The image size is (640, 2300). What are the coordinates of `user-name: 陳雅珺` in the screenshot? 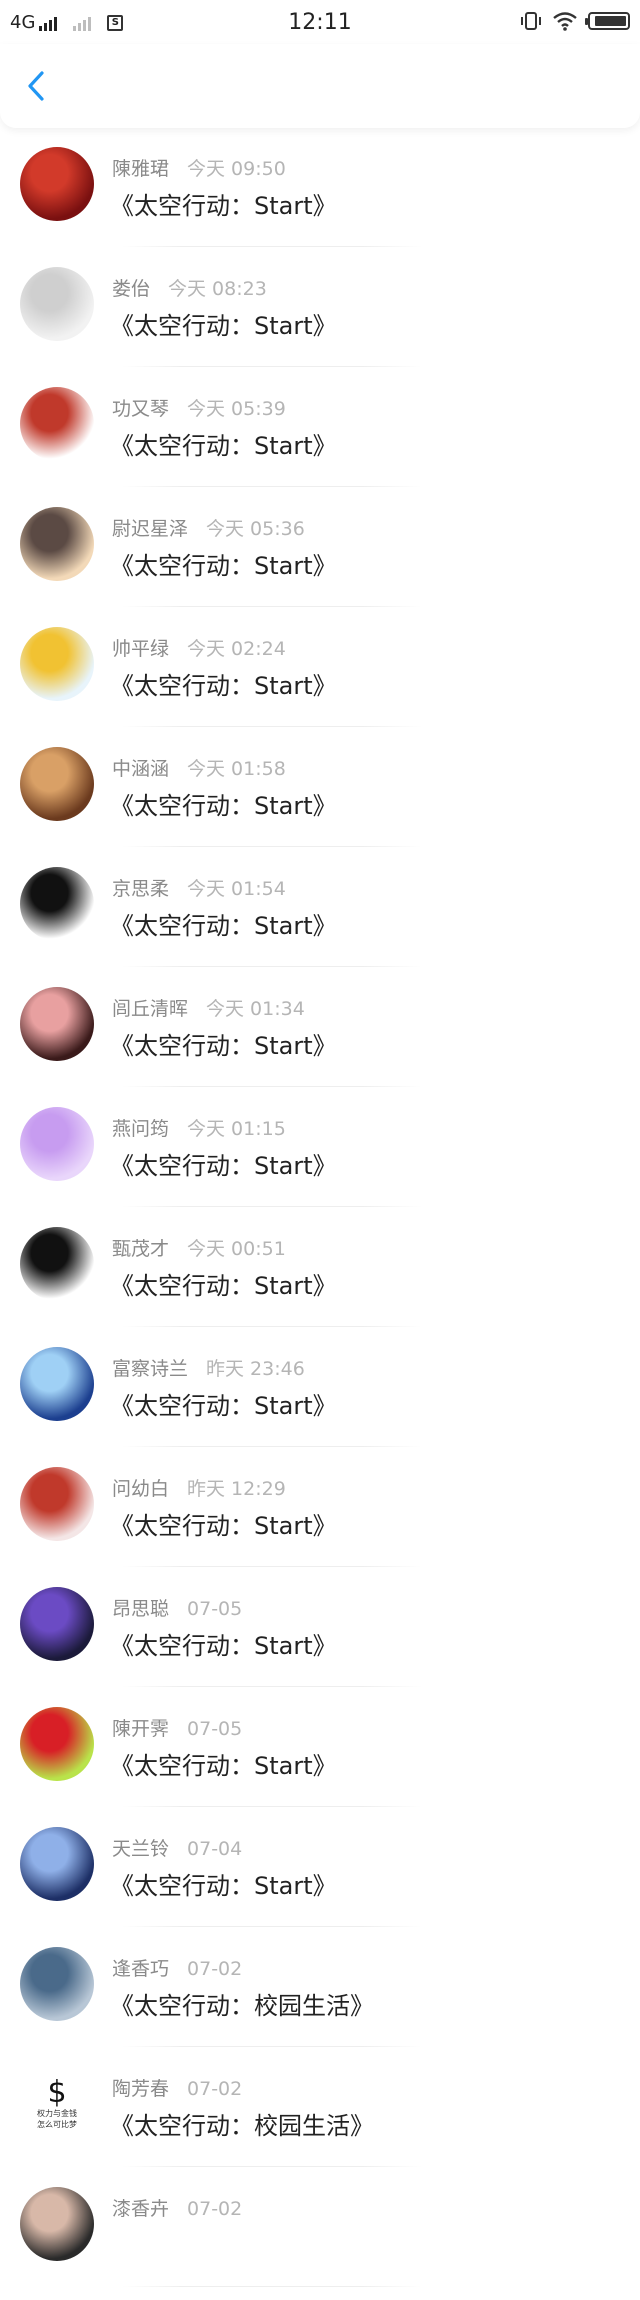 It's located at (141, 169).